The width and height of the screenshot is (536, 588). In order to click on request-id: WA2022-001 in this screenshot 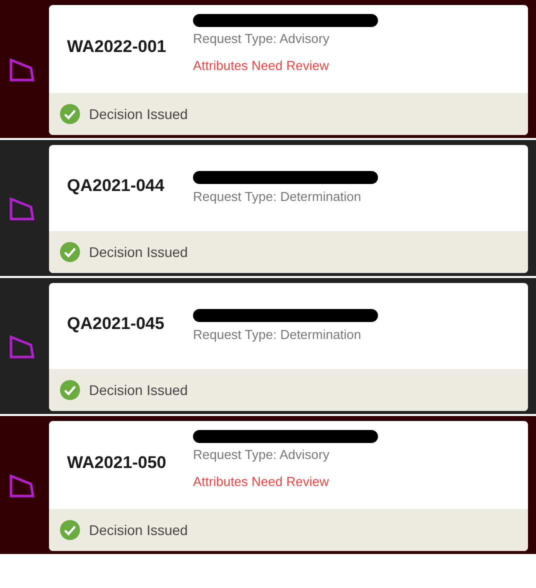, I will do `click(117, 47)`.